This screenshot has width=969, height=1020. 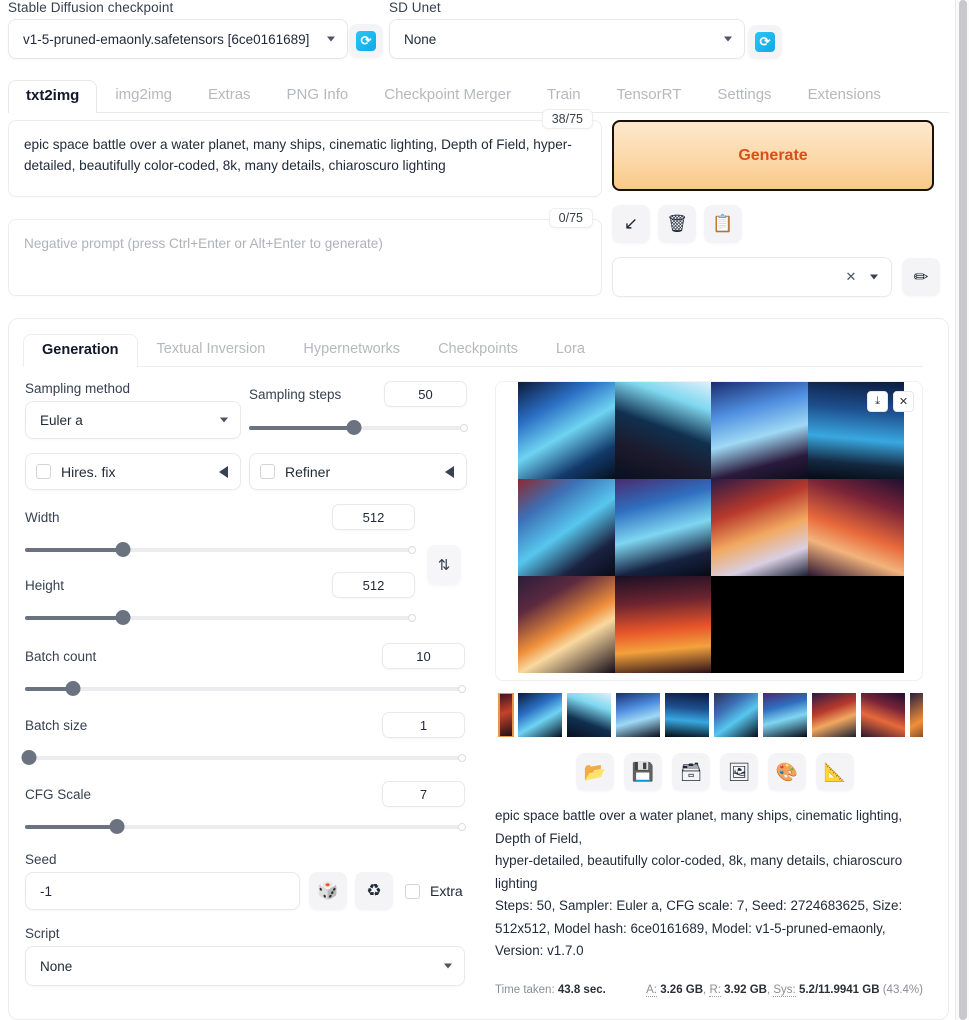 I want to click on sd-unet-value: None, so click(x=420, y=39).